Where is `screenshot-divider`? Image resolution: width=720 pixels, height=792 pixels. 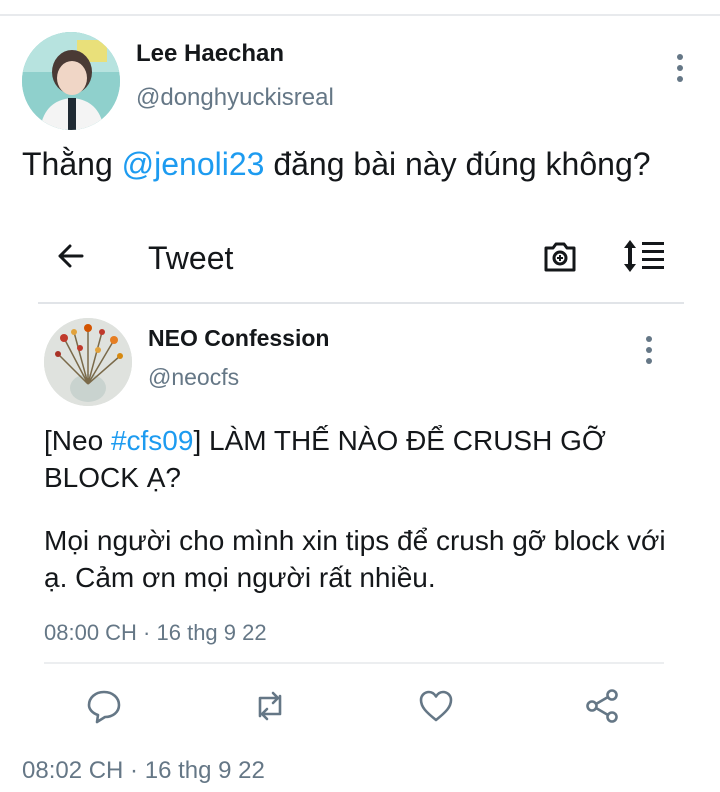 screenshot-divider is located at coordinates (361, 303).